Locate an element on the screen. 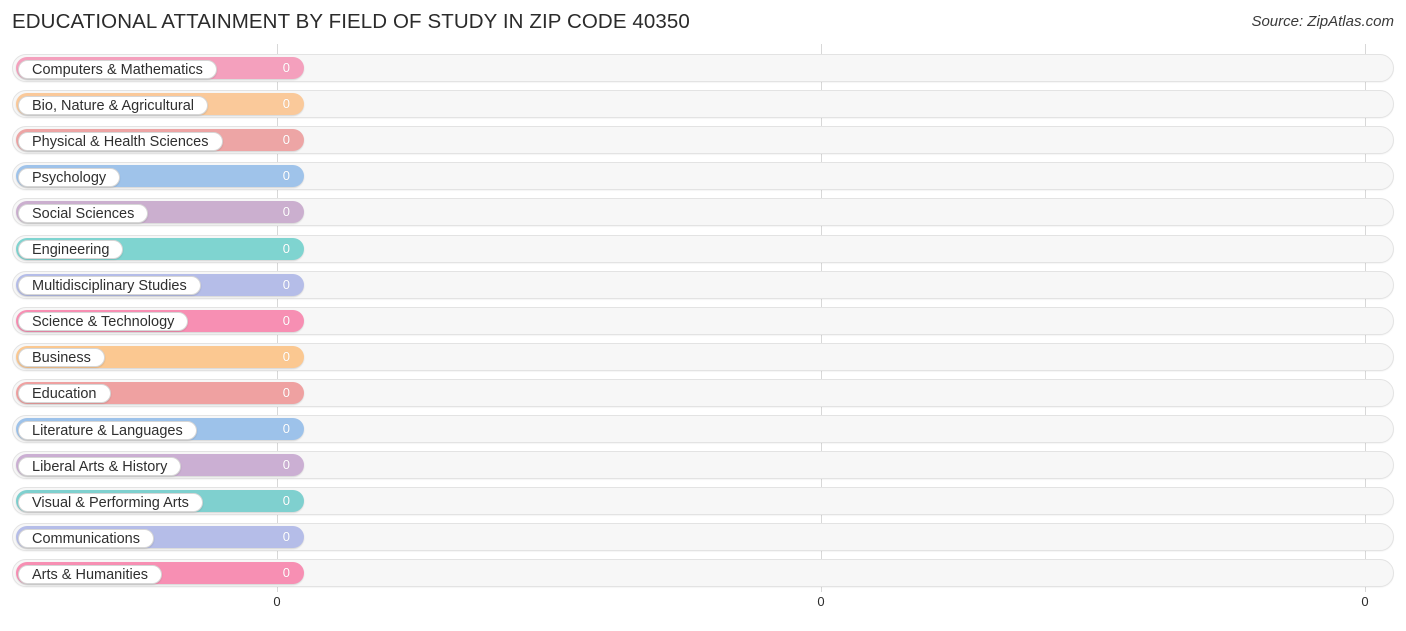  category-label: Science & Technology is located at coordinates (103, 322).